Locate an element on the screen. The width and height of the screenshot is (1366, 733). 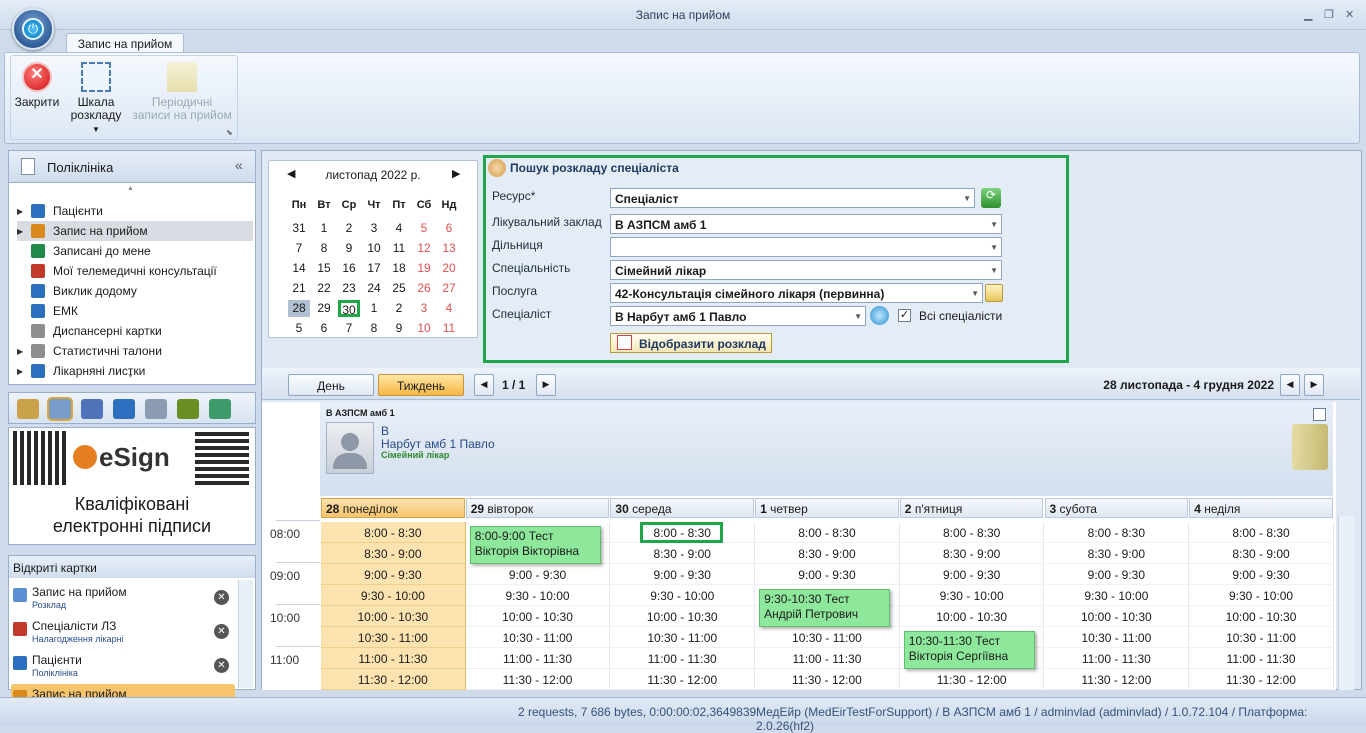
calendar-day: 1 is located at coordinates (324, 228).